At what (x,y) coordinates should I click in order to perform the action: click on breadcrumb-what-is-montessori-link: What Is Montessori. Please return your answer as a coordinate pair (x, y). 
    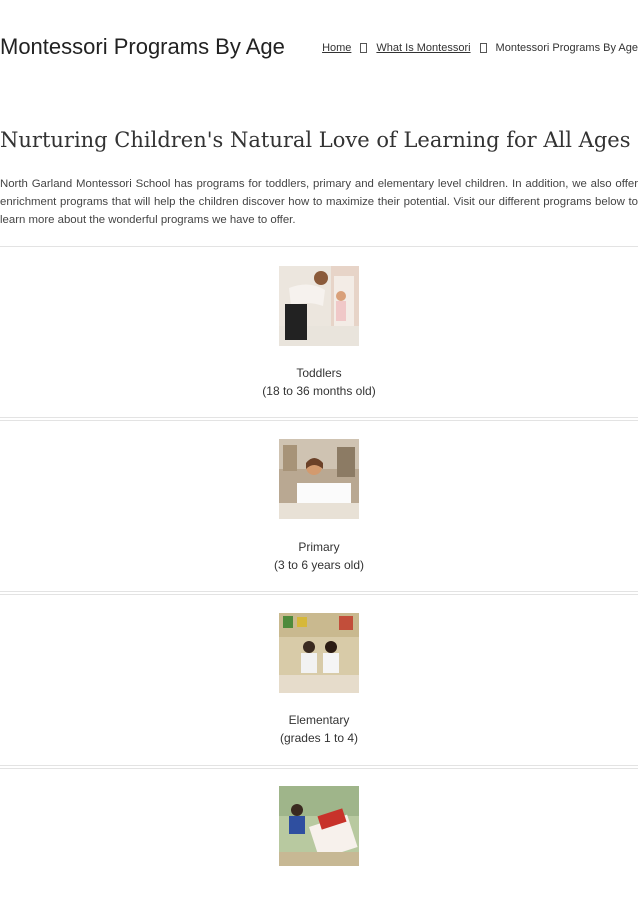
    Looking at the image, I should click on (423, 48).